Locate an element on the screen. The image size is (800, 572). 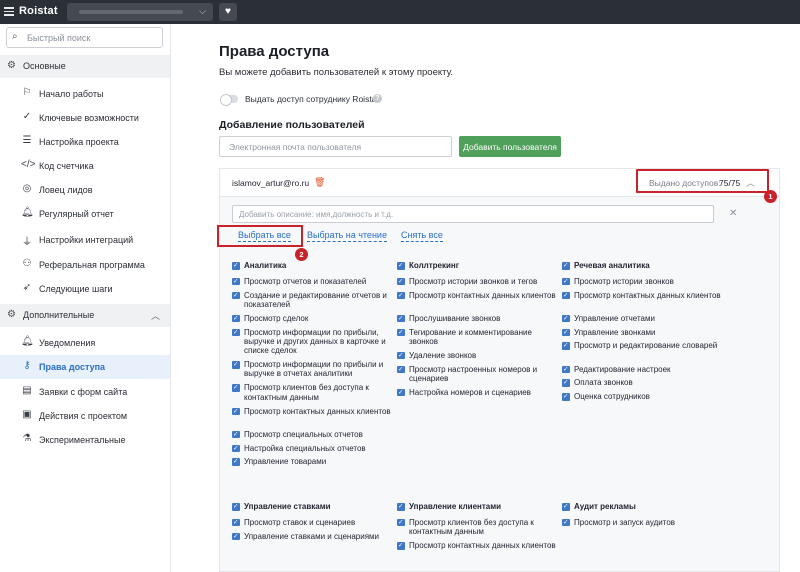
trash-icon: 🗑︎ is located at coordinates (319, 182).